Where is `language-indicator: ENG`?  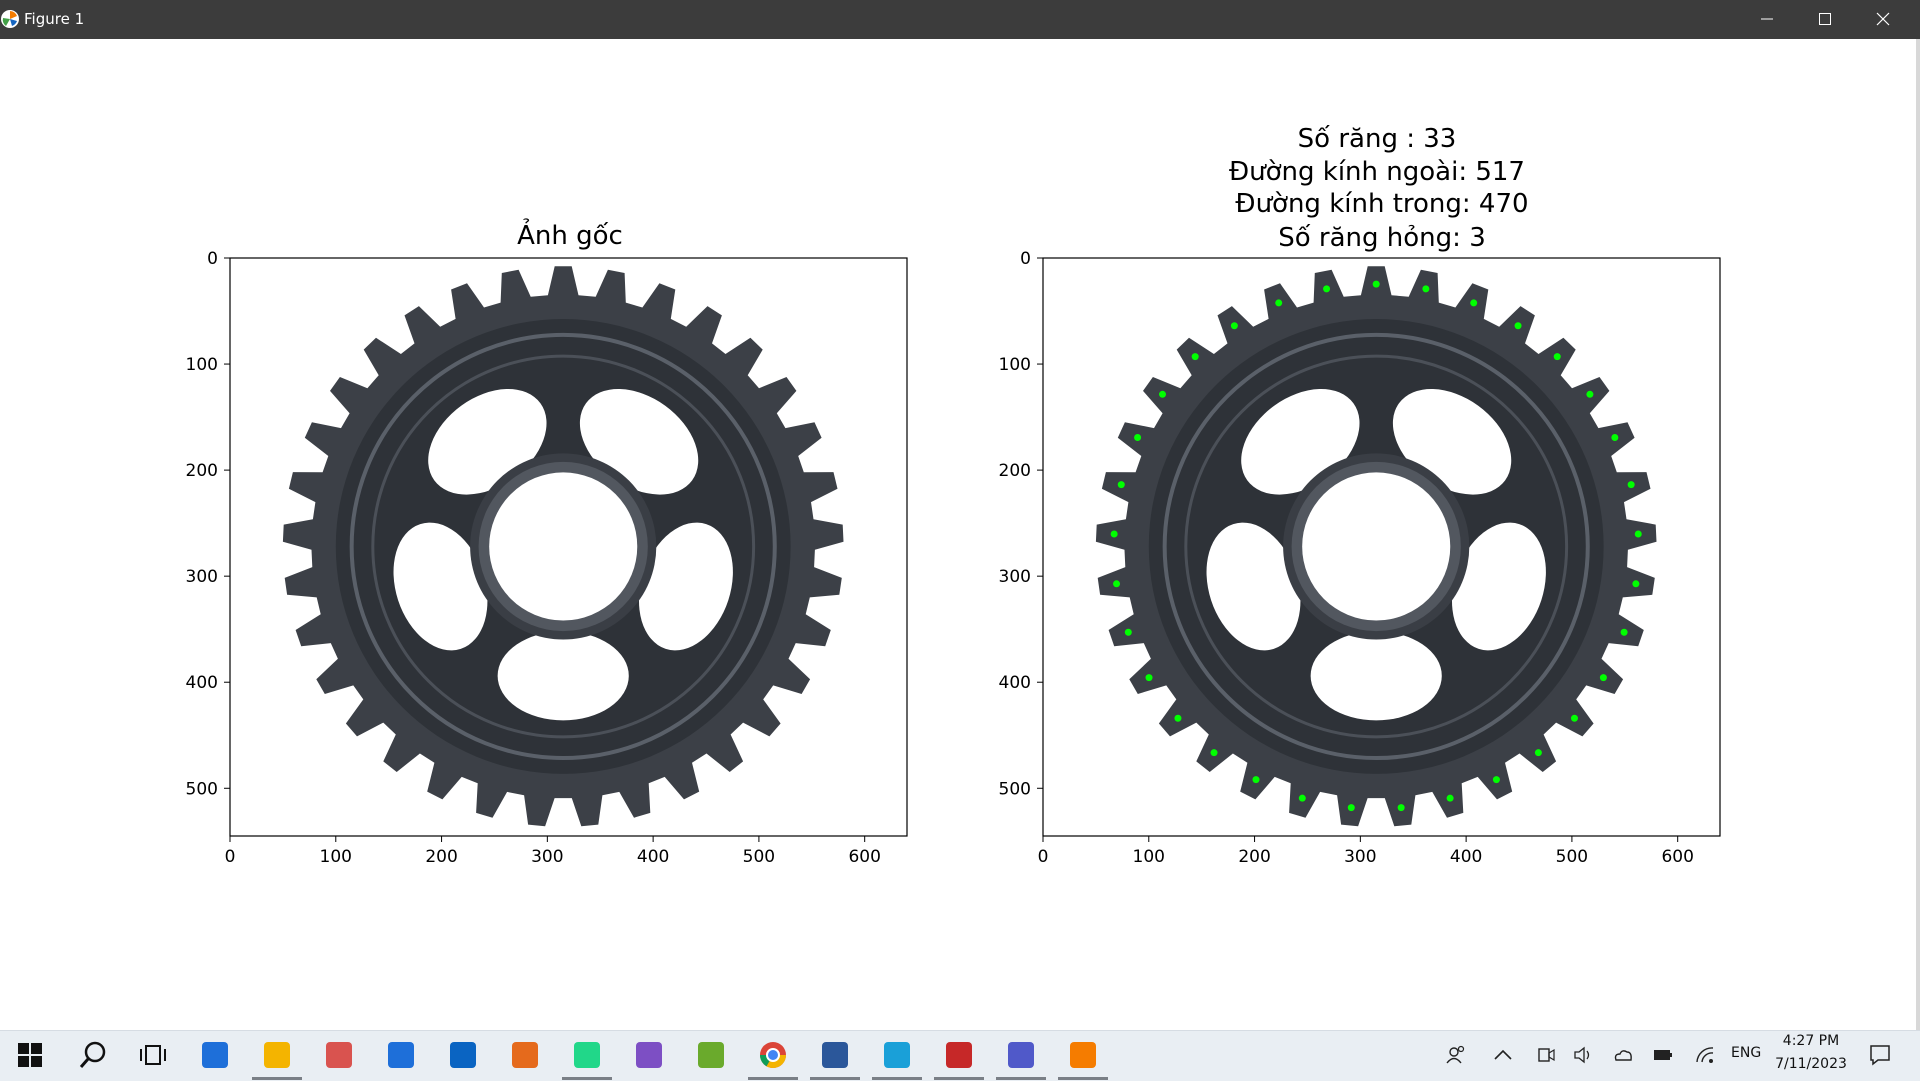
language-indicator: ENG is located at coordinates (1746, 1053).